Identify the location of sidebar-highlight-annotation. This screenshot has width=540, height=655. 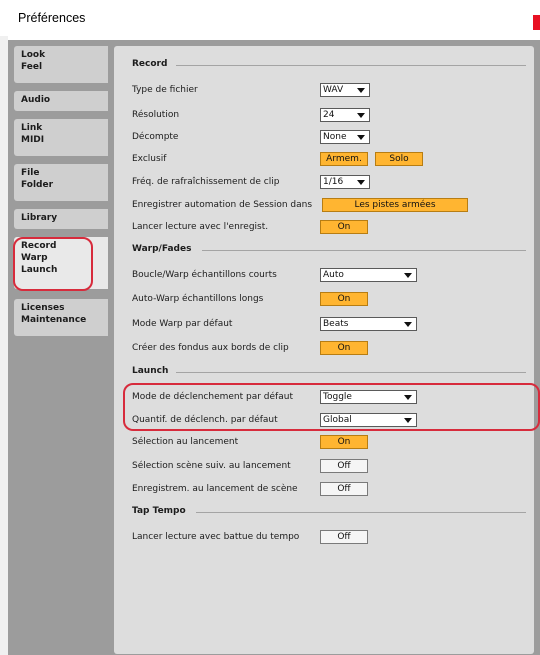
(53, 264).